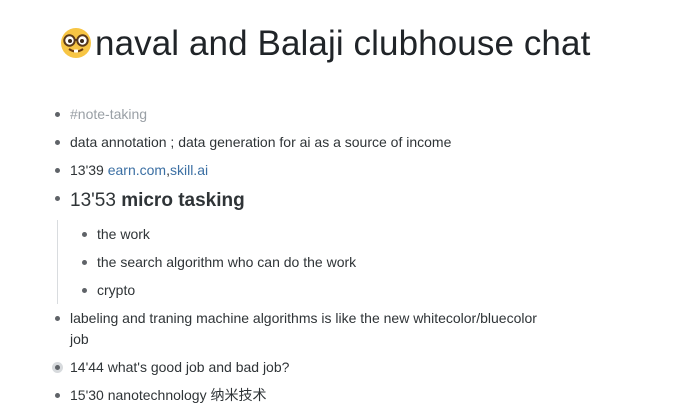 The image size is (687, 414). What do you see at coordinates (226, 262) in the screenshot?
I see `block-text: the search algorithm who can do the work` at bounding box center [226, 262].